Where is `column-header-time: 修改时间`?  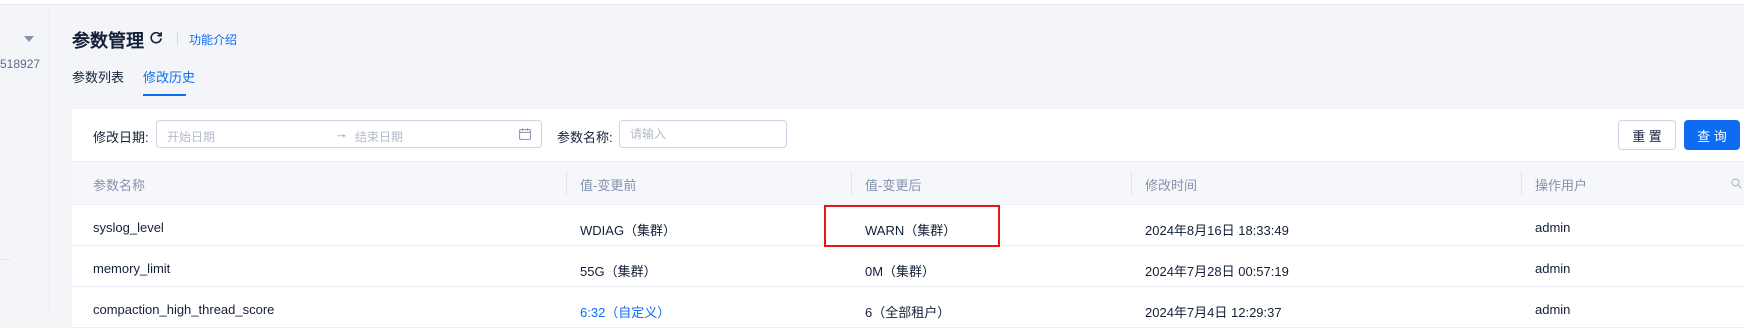 column-header-time: 修改时间 is located at coordinates (1171, 185).